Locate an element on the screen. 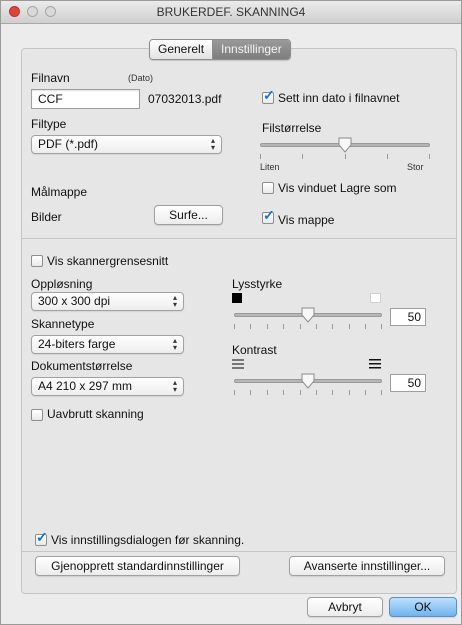  brightness-label: Lysstyrke is located at coordinates (257, 284).